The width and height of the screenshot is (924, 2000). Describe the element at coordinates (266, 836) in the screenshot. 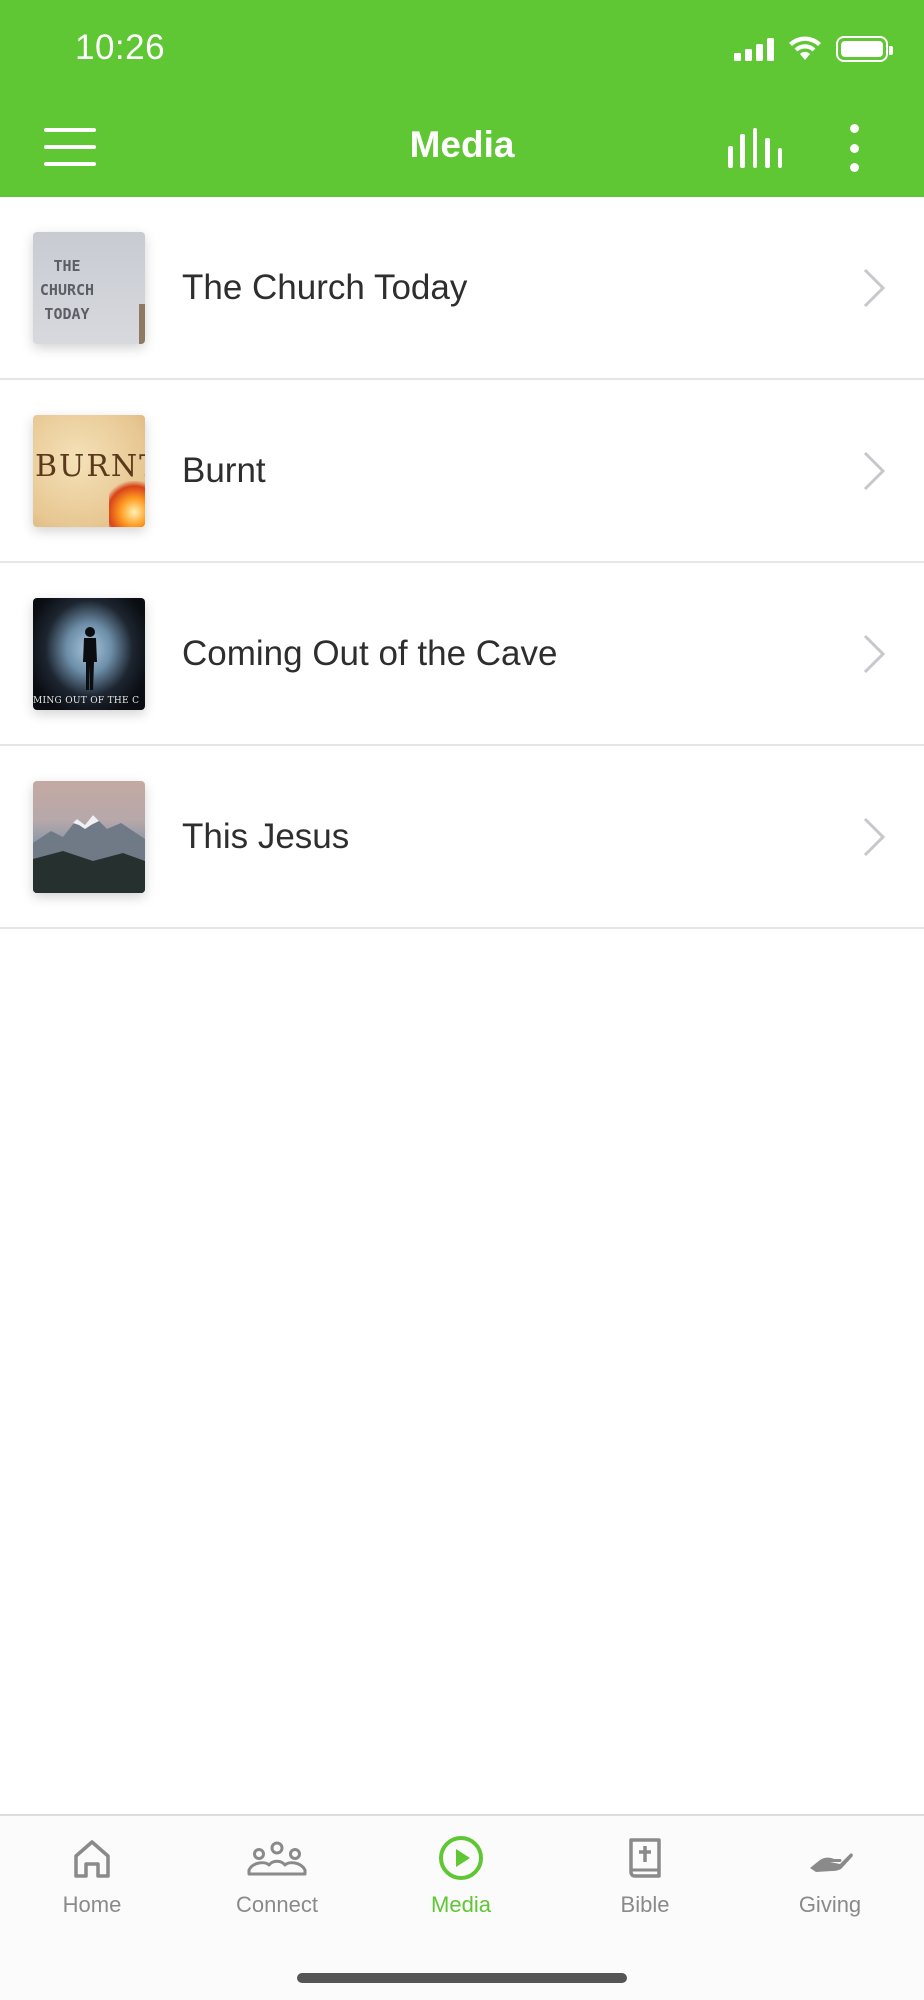

I see `media-item-title: This Jesus` at that location.